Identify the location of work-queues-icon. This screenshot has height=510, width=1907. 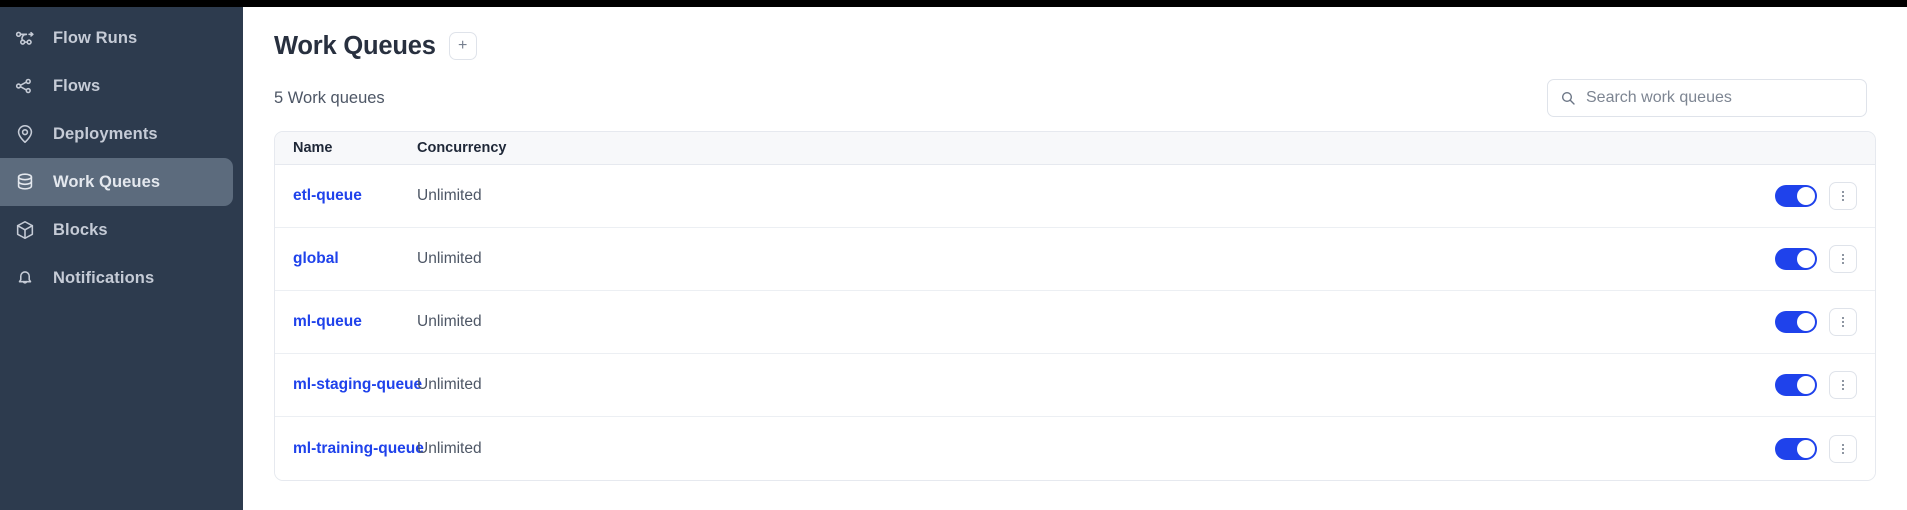
(25, 182).